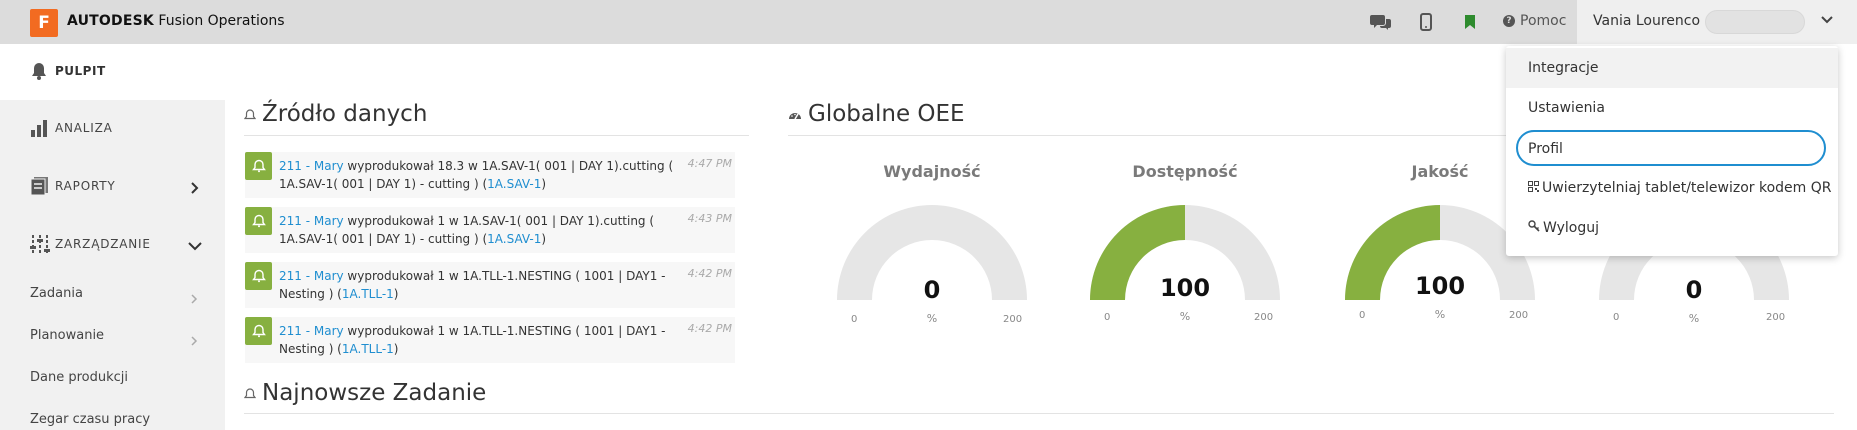 Image resolution: width=1857 pixels, height=430 pixels. I want to click on menu-item-label-wrap: Wyloguj, so click(1563, 228).